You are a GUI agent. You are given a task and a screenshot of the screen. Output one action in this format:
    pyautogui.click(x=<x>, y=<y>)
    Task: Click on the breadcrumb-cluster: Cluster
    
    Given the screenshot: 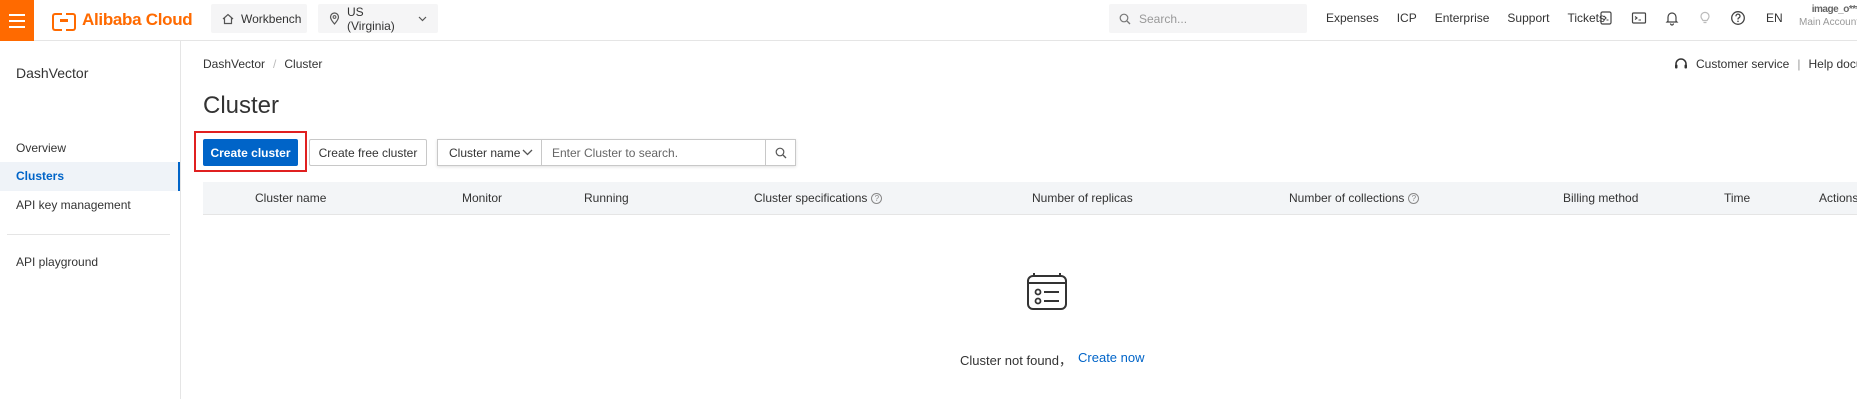 What is the action you would take?
    pyautogui.click(x=303, y=64)
    